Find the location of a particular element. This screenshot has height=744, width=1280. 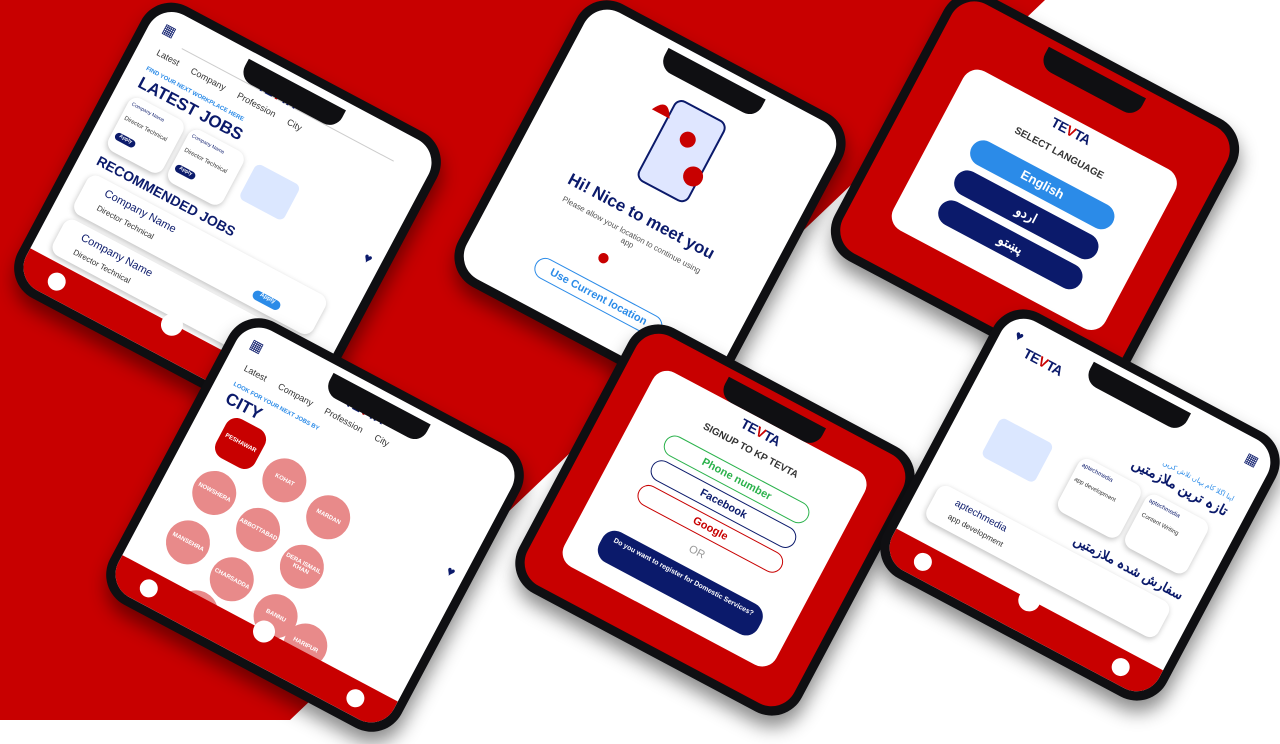

city-bubble-nowshera: NOWSHERA is located at coordinates (214, 493).